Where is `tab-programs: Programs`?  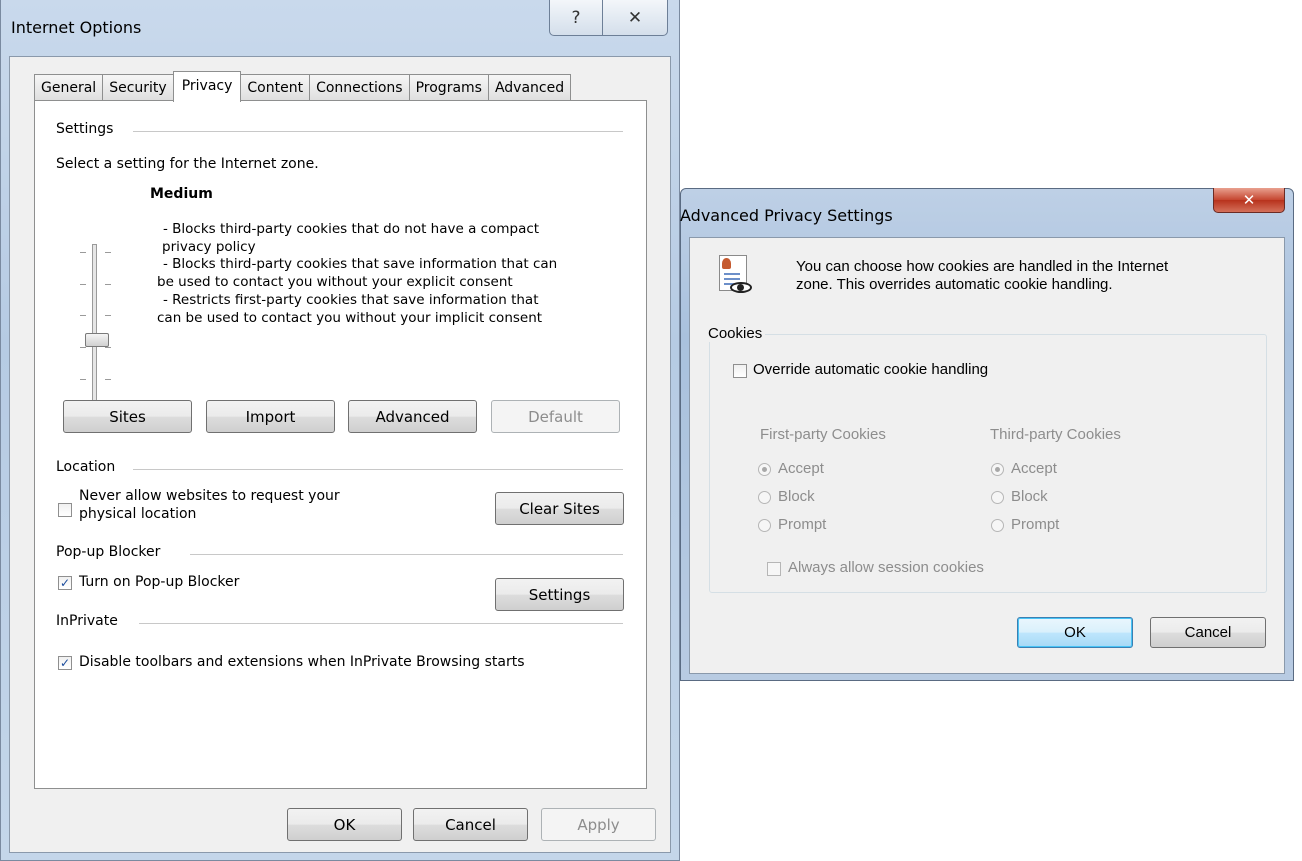
tab-programs: Programs is located at coordinates (448, 87).